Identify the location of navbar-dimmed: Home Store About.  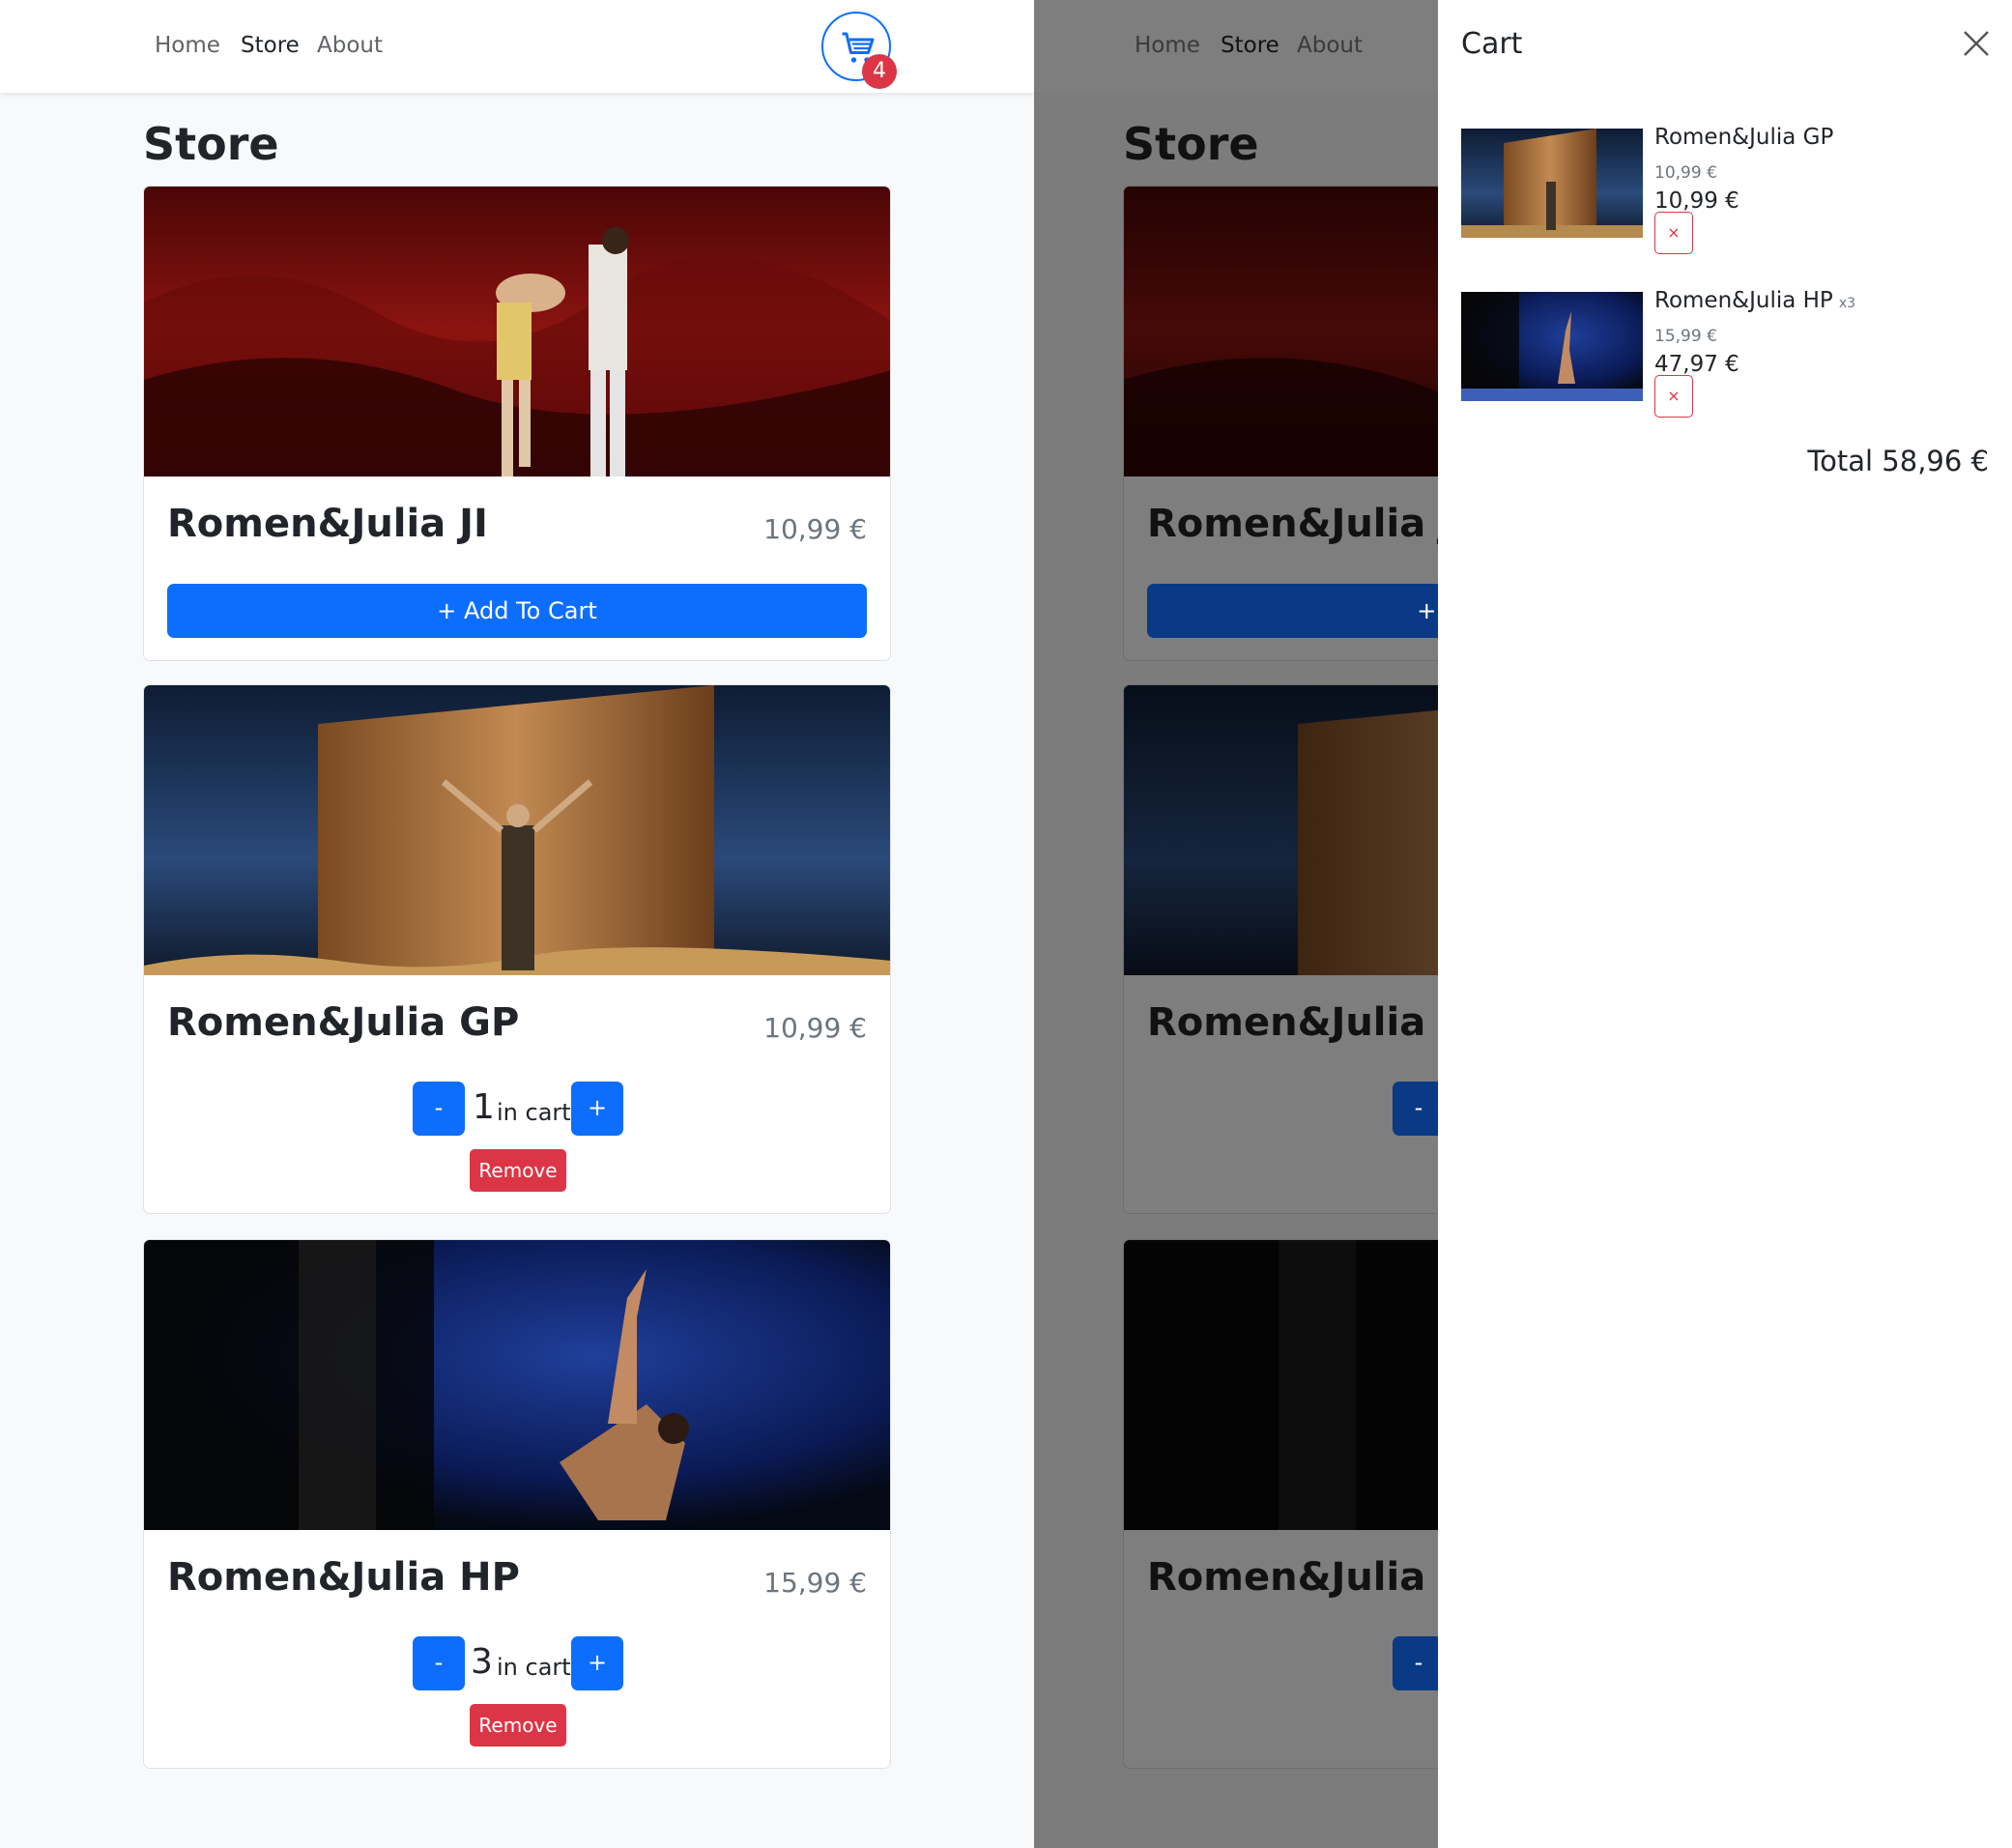
(1236, 46).